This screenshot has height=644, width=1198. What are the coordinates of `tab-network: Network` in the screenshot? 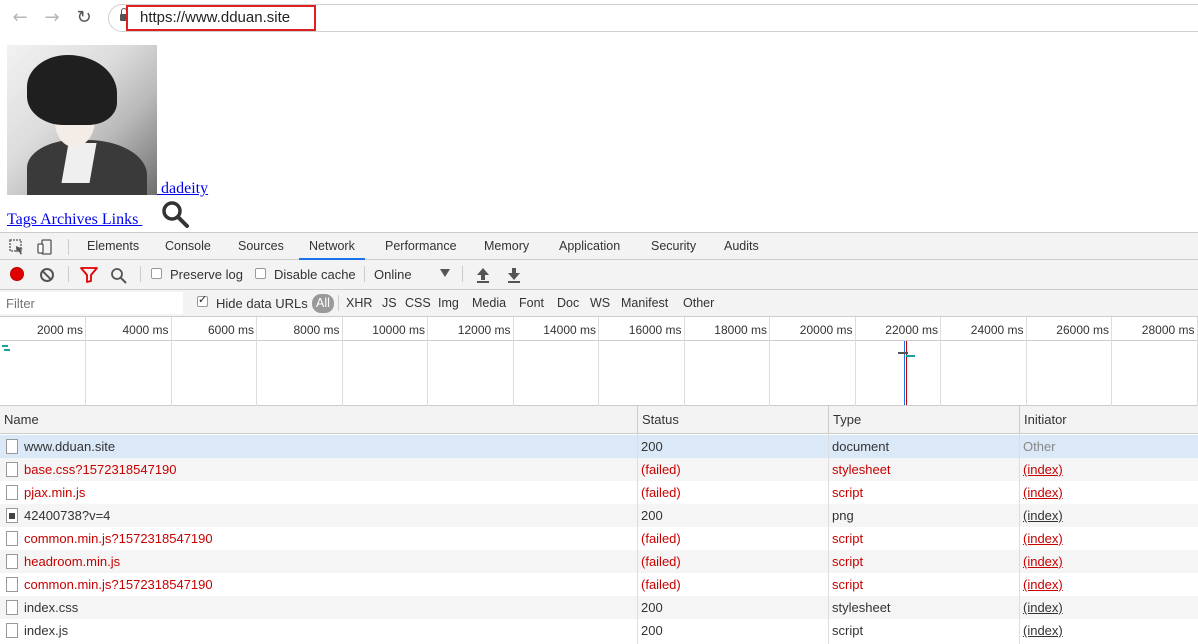 It's located at (332, 246).